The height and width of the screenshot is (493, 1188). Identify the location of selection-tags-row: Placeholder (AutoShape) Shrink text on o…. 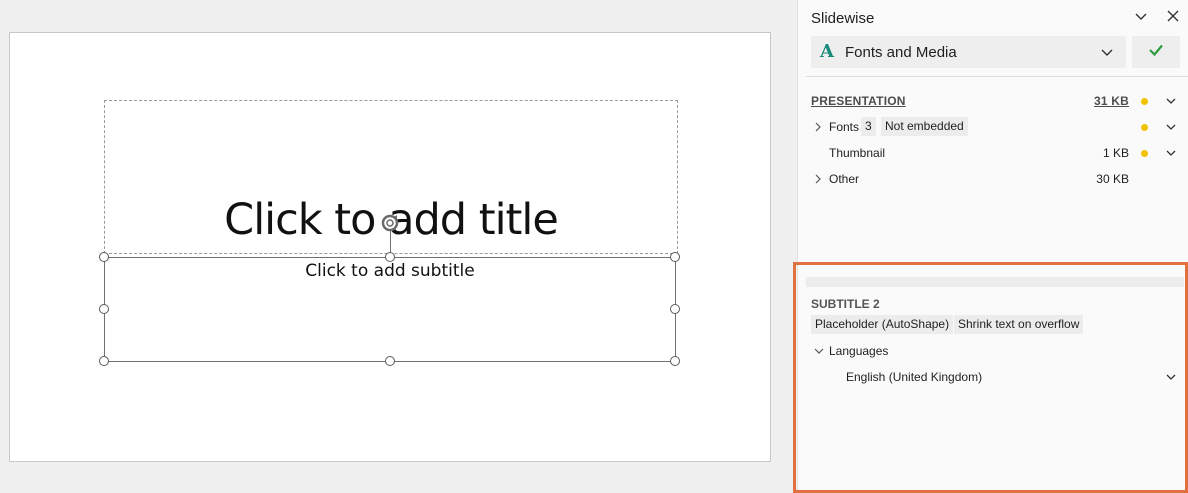
(993, 325).